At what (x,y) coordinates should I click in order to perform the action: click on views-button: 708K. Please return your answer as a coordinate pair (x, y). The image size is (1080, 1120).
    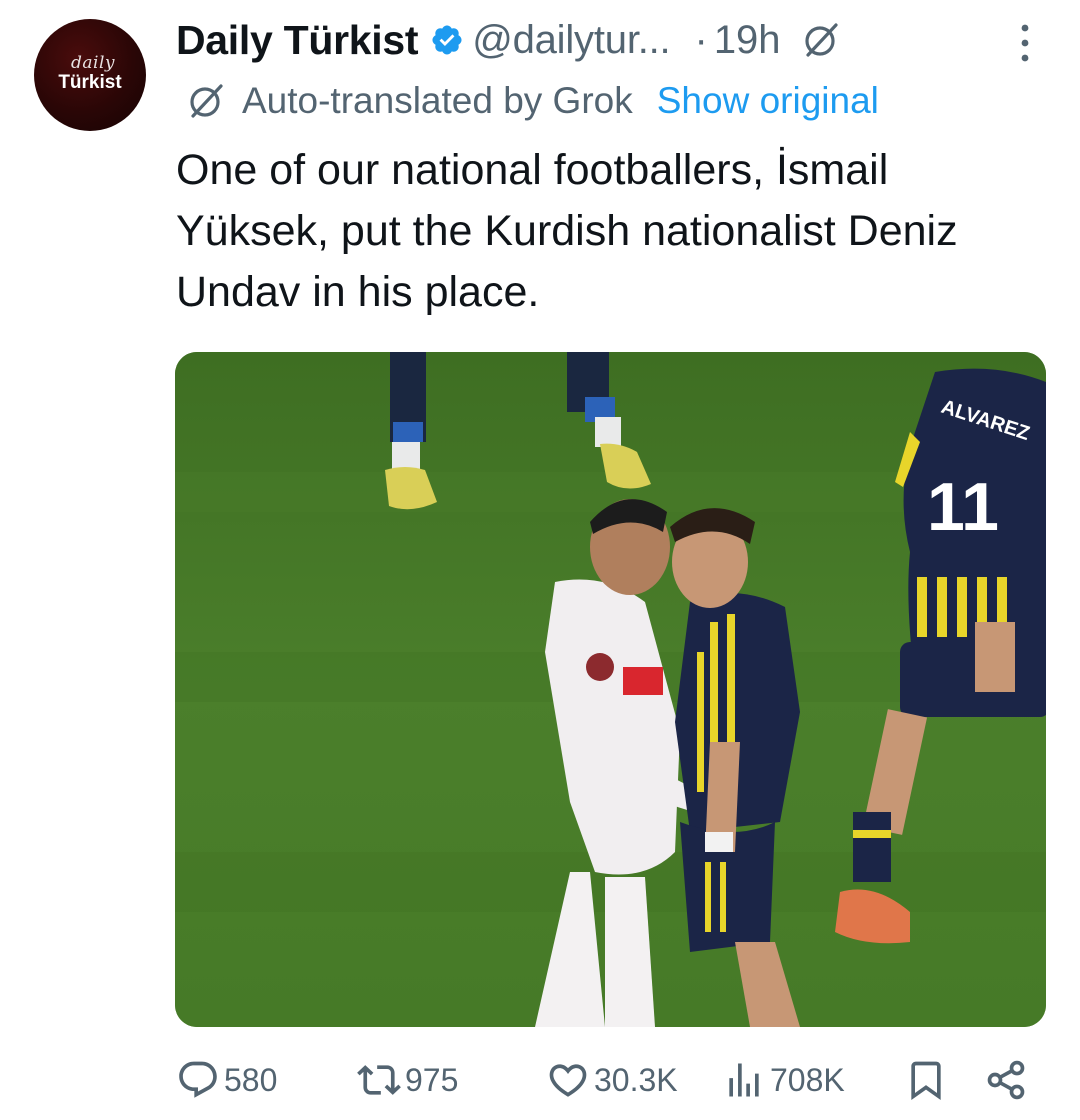
    Looking at the image, I should click on (783, 1080).